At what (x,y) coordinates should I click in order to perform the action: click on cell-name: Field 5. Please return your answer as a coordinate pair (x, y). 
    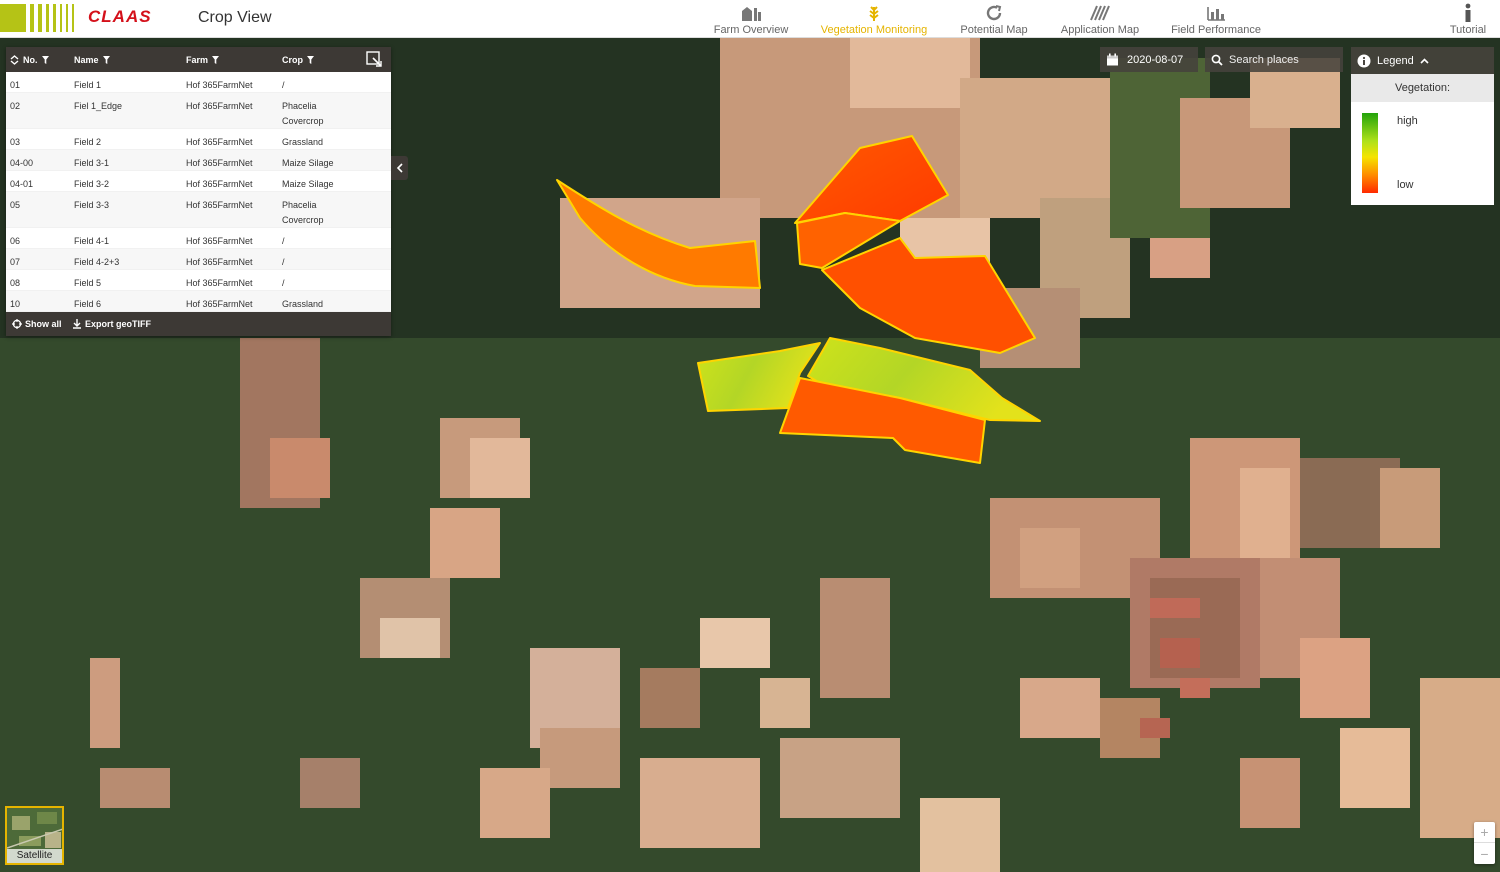
    Looking at the image, I should click on (88, 283).